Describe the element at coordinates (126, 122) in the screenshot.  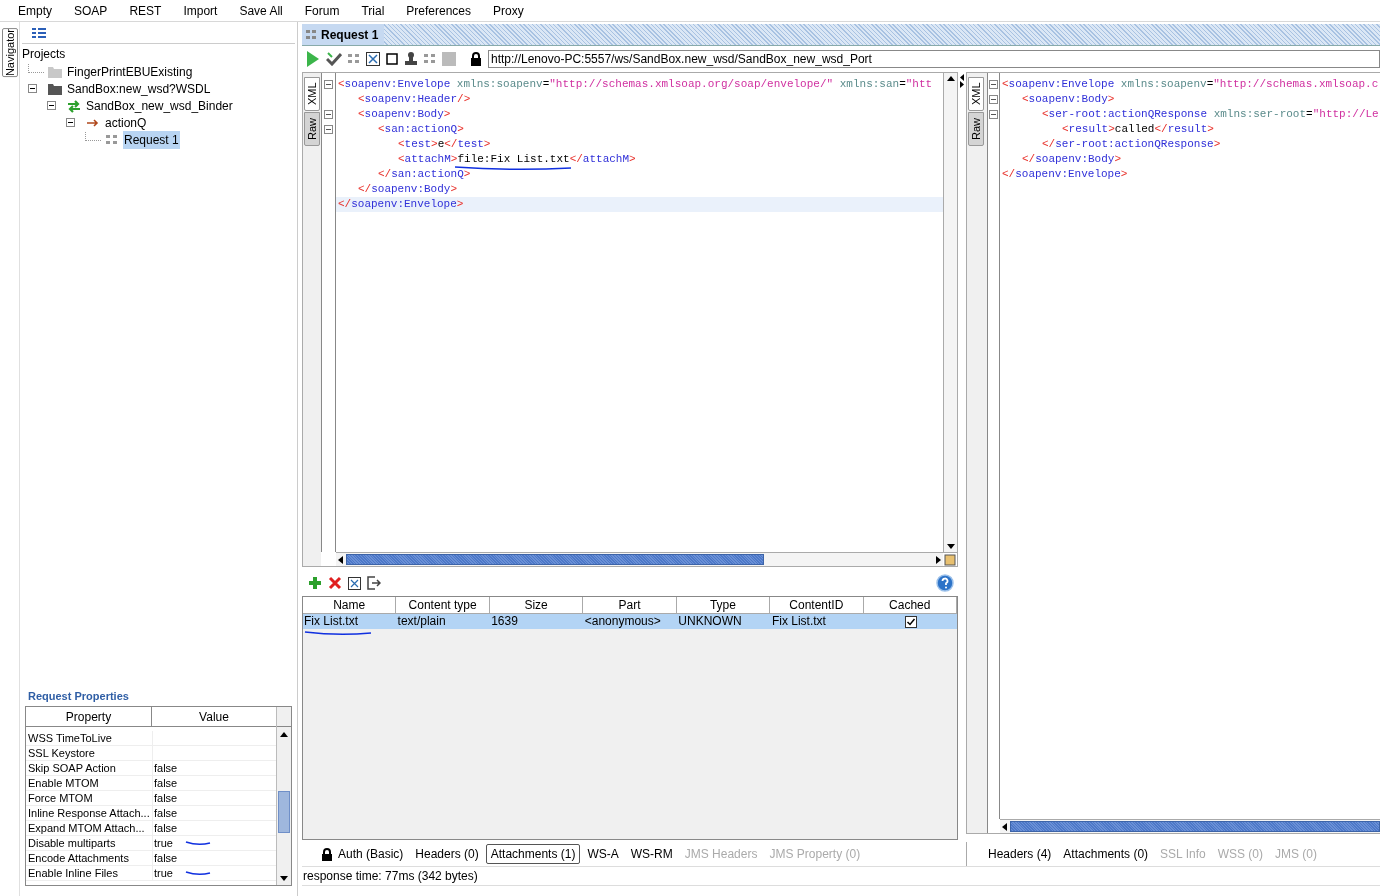
I see `tree-item: actionQ` at that location.